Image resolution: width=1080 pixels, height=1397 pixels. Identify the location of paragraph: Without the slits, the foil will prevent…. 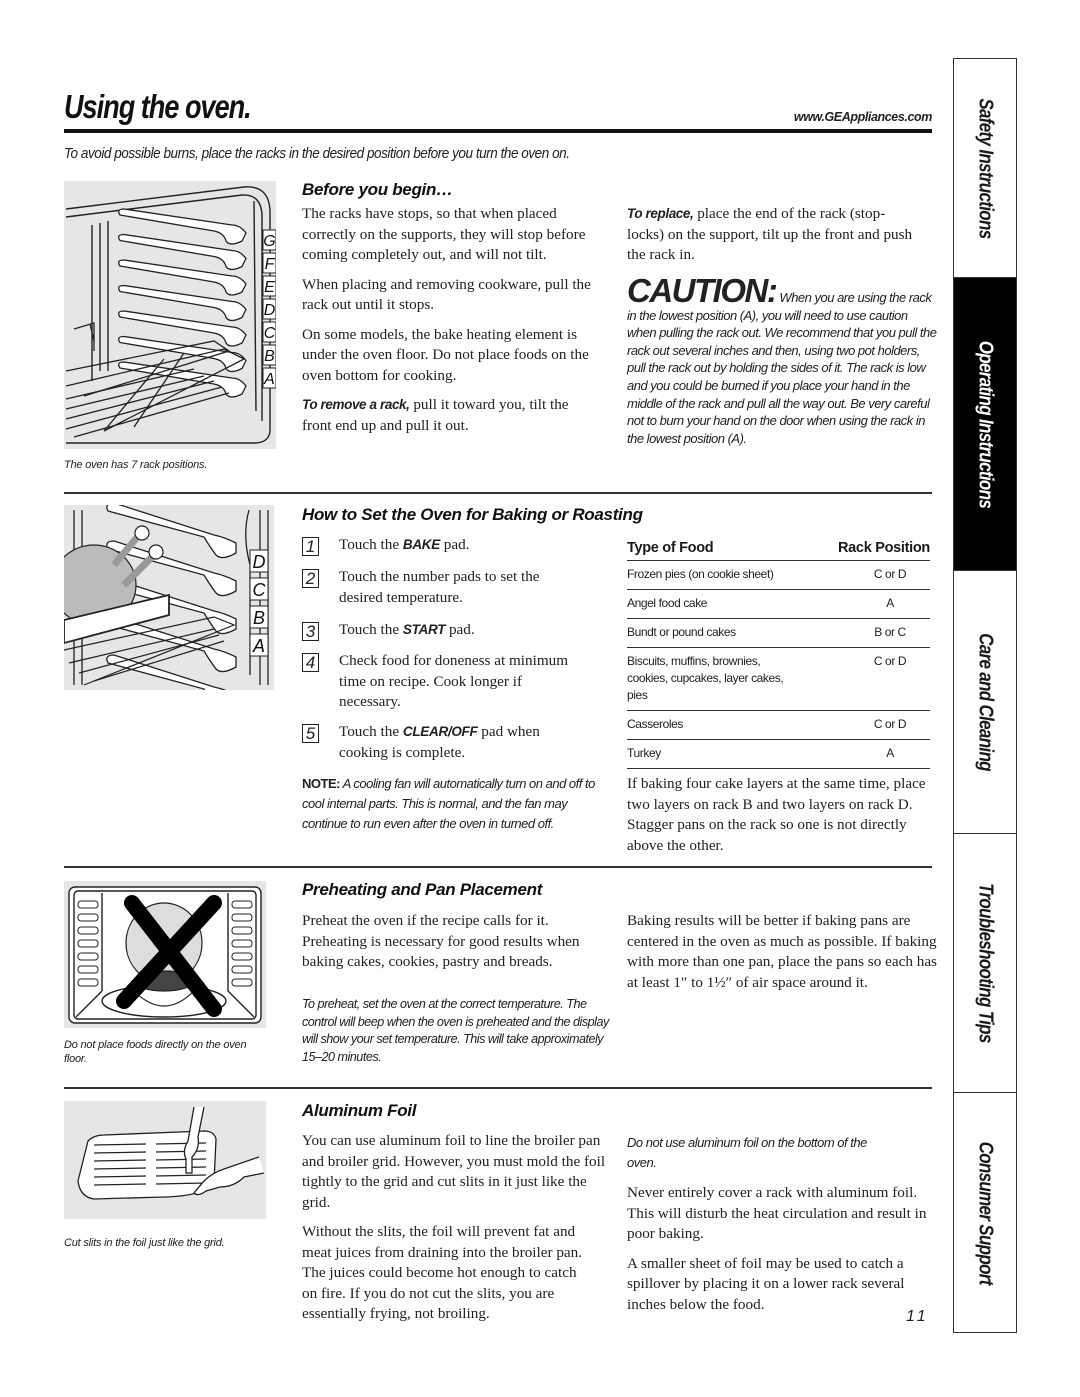
(442, 1272).